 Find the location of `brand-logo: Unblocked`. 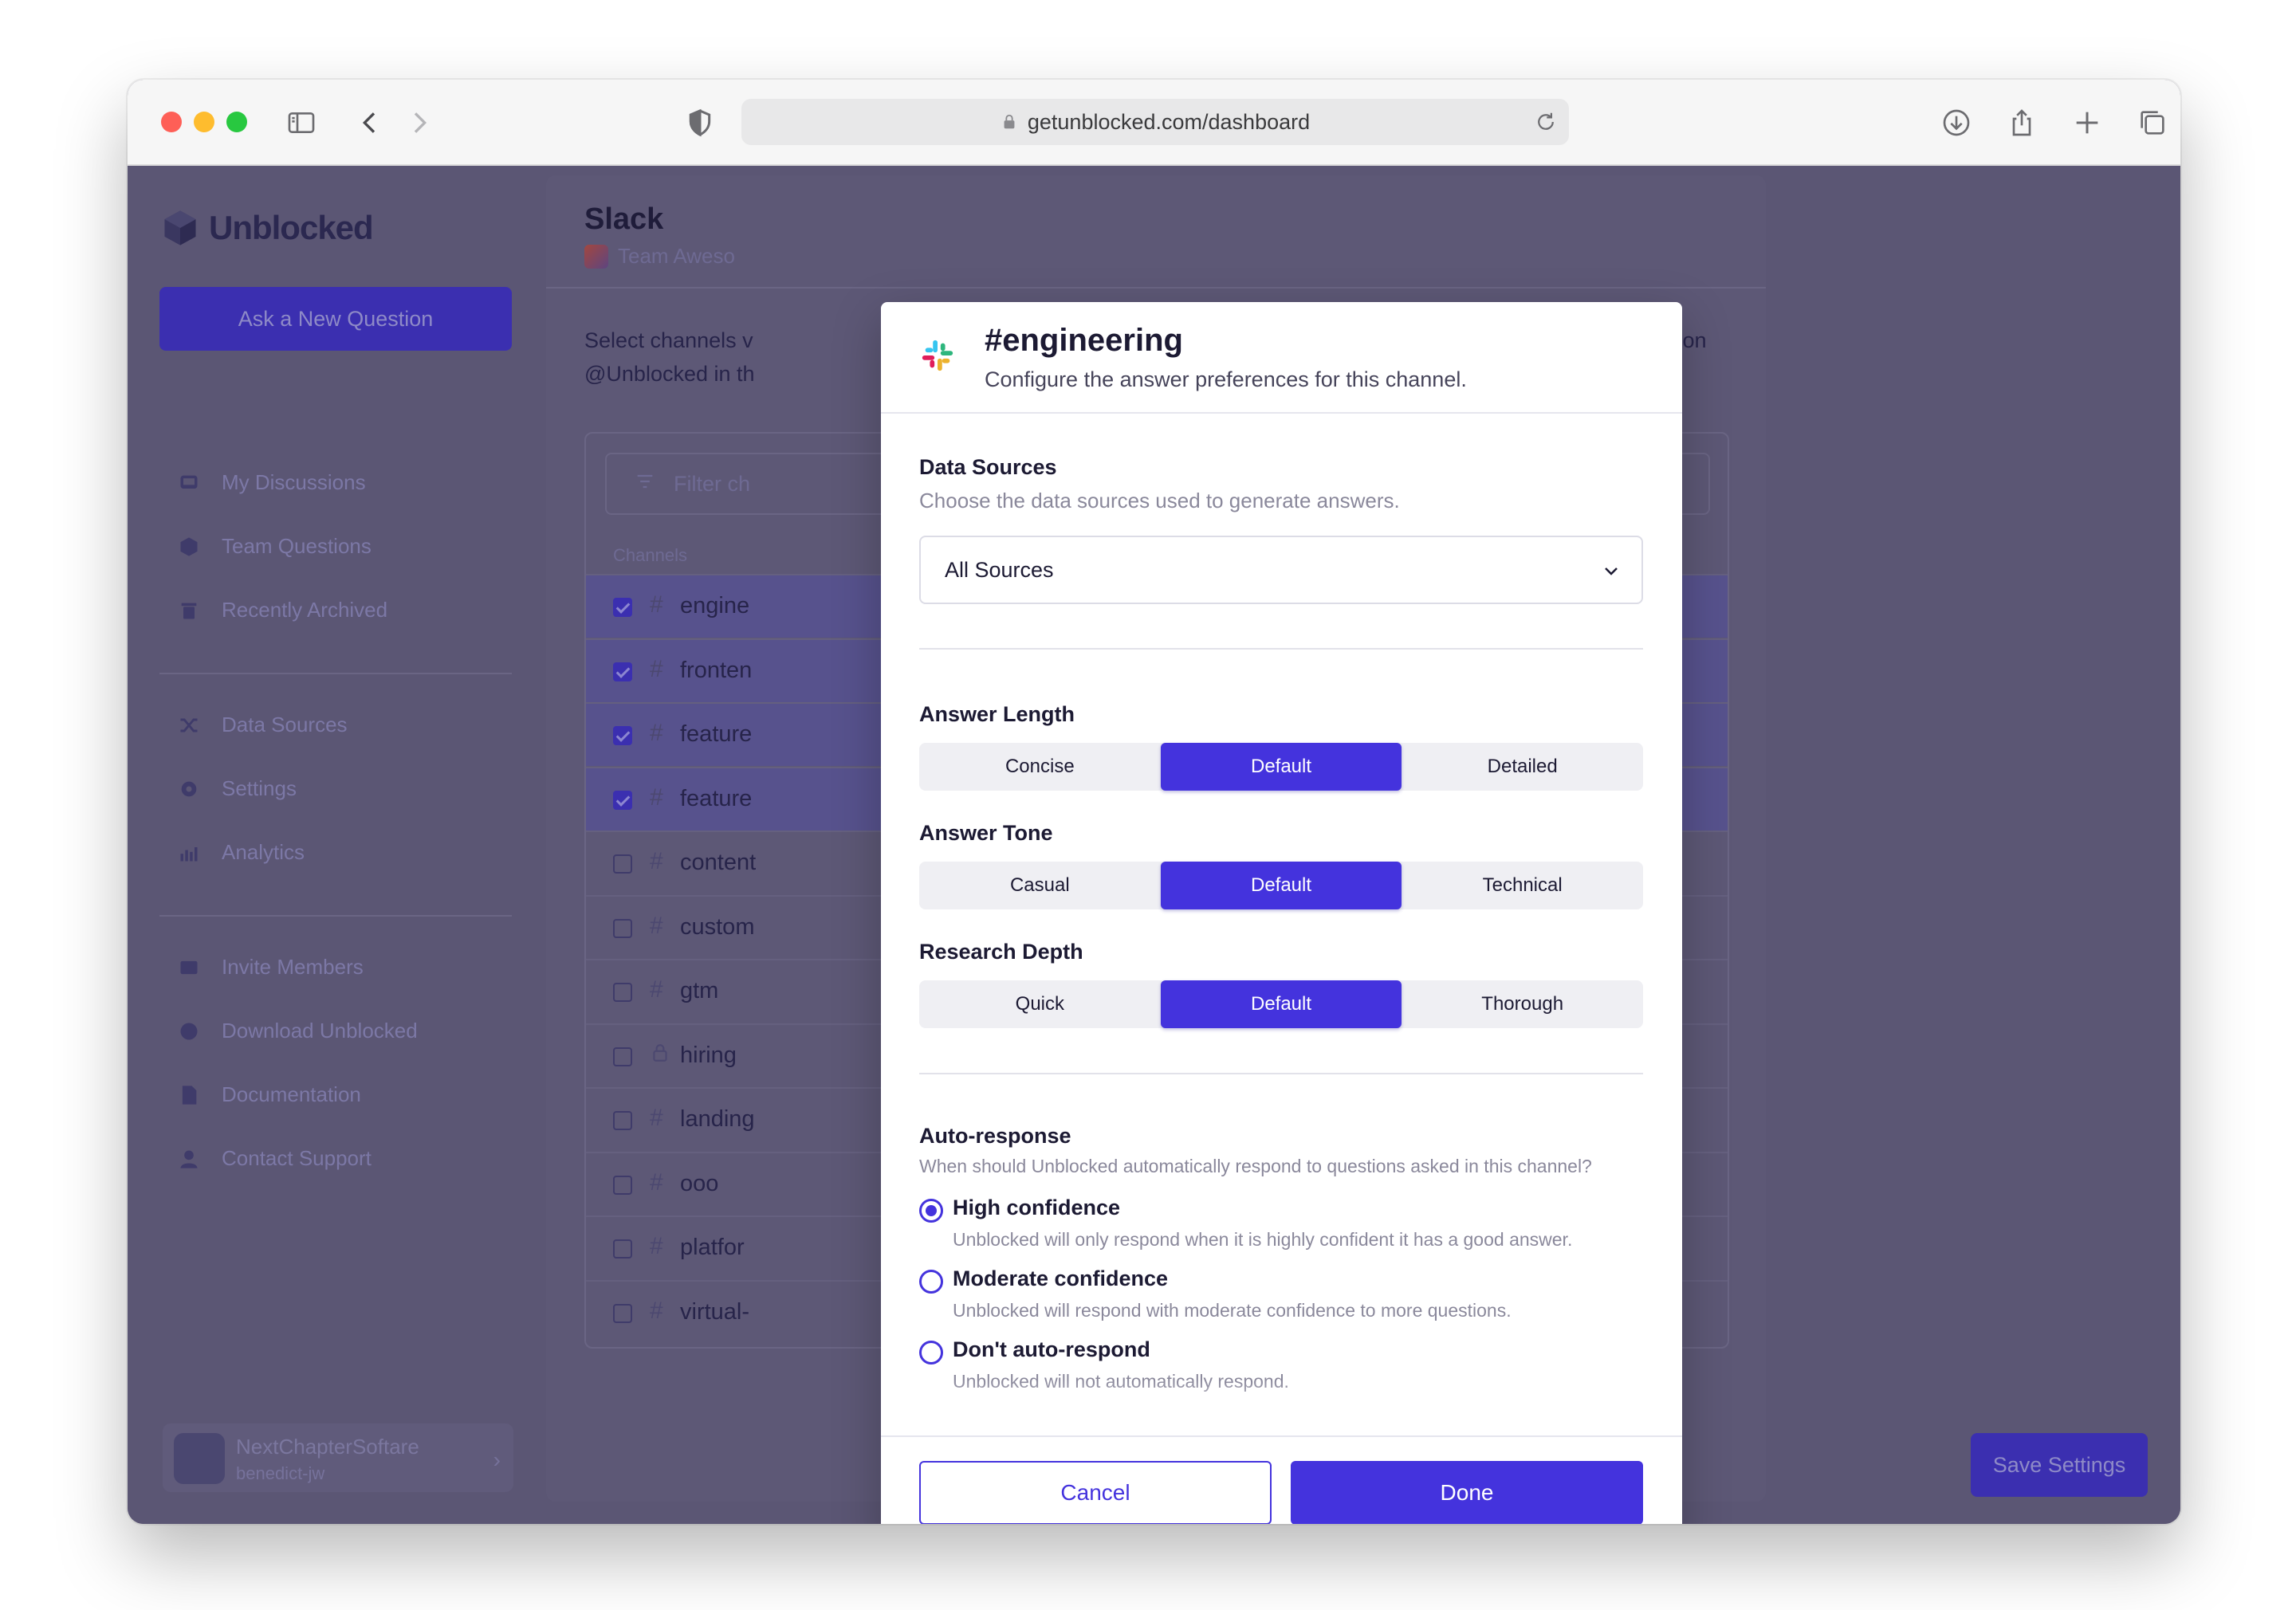

brand-logo: Unblocked is located at coordinates (266, 228).